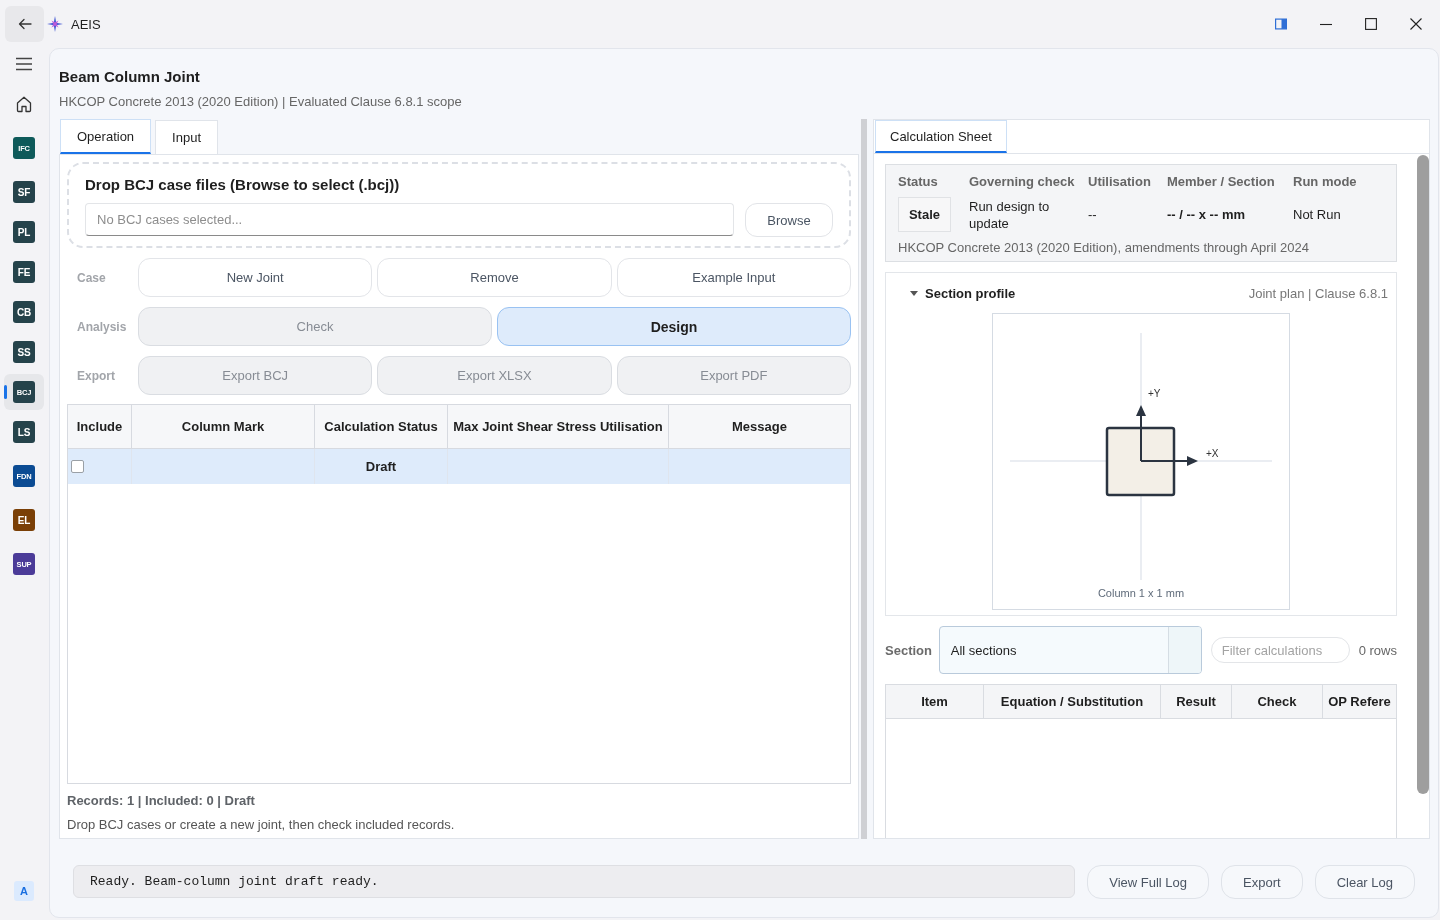  I want to click on records-summary: Records: 1 | Included: 0 | Draft, so click(161, 801).